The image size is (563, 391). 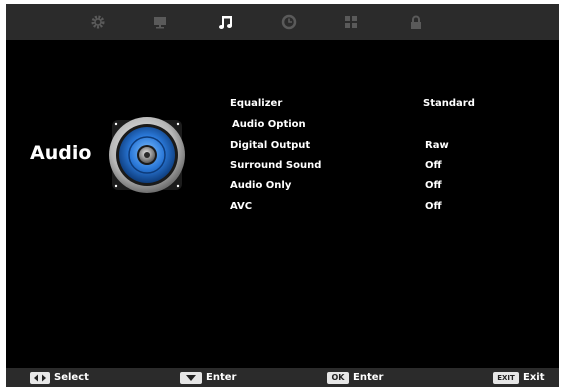 I want to click on menu-item-label: Equalizer, so click(x=256, y=103).